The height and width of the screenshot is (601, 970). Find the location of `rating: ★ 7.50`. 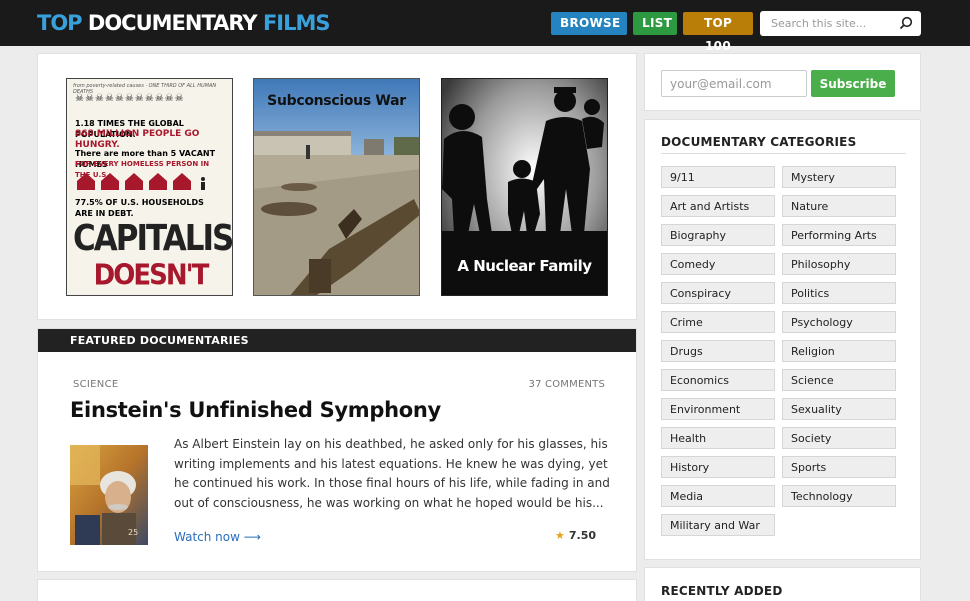

rating: ★ 7.50 is located at coordinates (575, 535).